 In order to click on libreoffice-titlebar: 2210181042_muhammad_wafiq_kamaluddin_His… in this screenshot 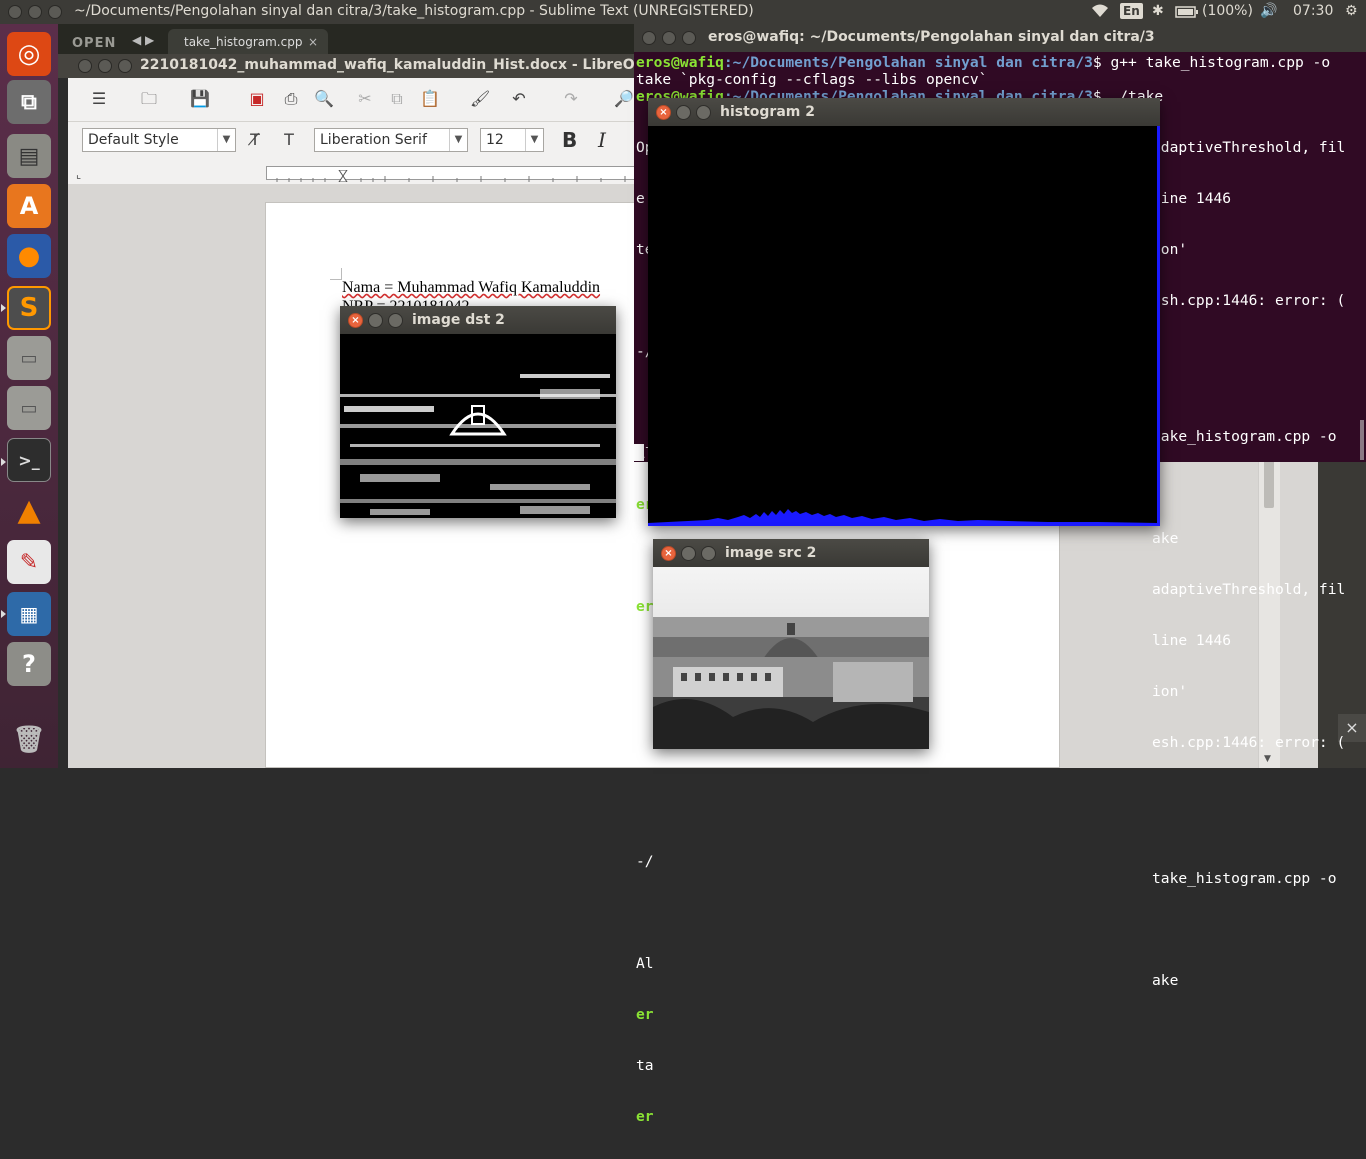, I will do `click(390, 66)`.